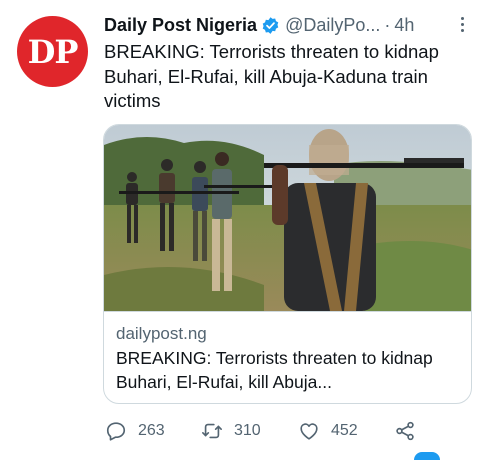 Image resolution: width=490 pixels, height=460 pixels. What do you see at coordinates (328, 431) in the screenshot?
I see `like-button: 452` at bounding box center [328, 431].